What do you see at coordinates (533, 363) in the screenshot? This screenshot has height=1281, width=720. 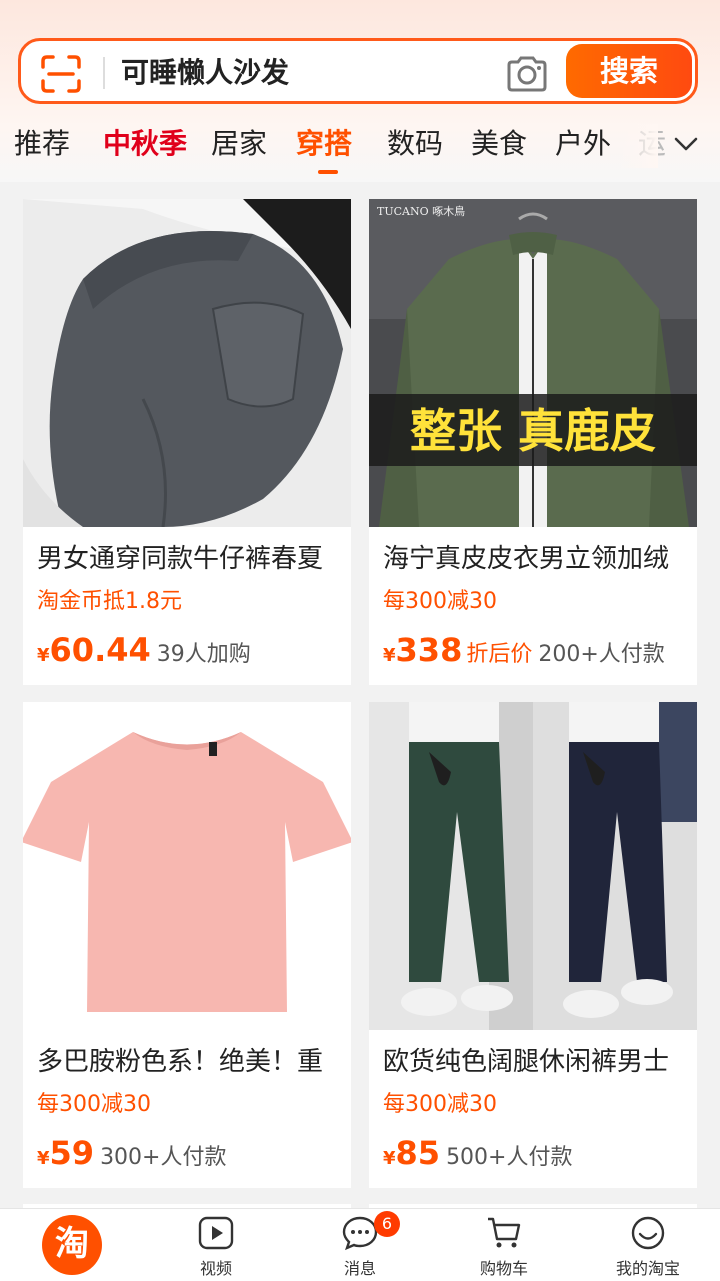 I see `product-image-jacket: 整张 真鹿皮 TUCANO 啄木鳥` at bounding box center [533, 363].